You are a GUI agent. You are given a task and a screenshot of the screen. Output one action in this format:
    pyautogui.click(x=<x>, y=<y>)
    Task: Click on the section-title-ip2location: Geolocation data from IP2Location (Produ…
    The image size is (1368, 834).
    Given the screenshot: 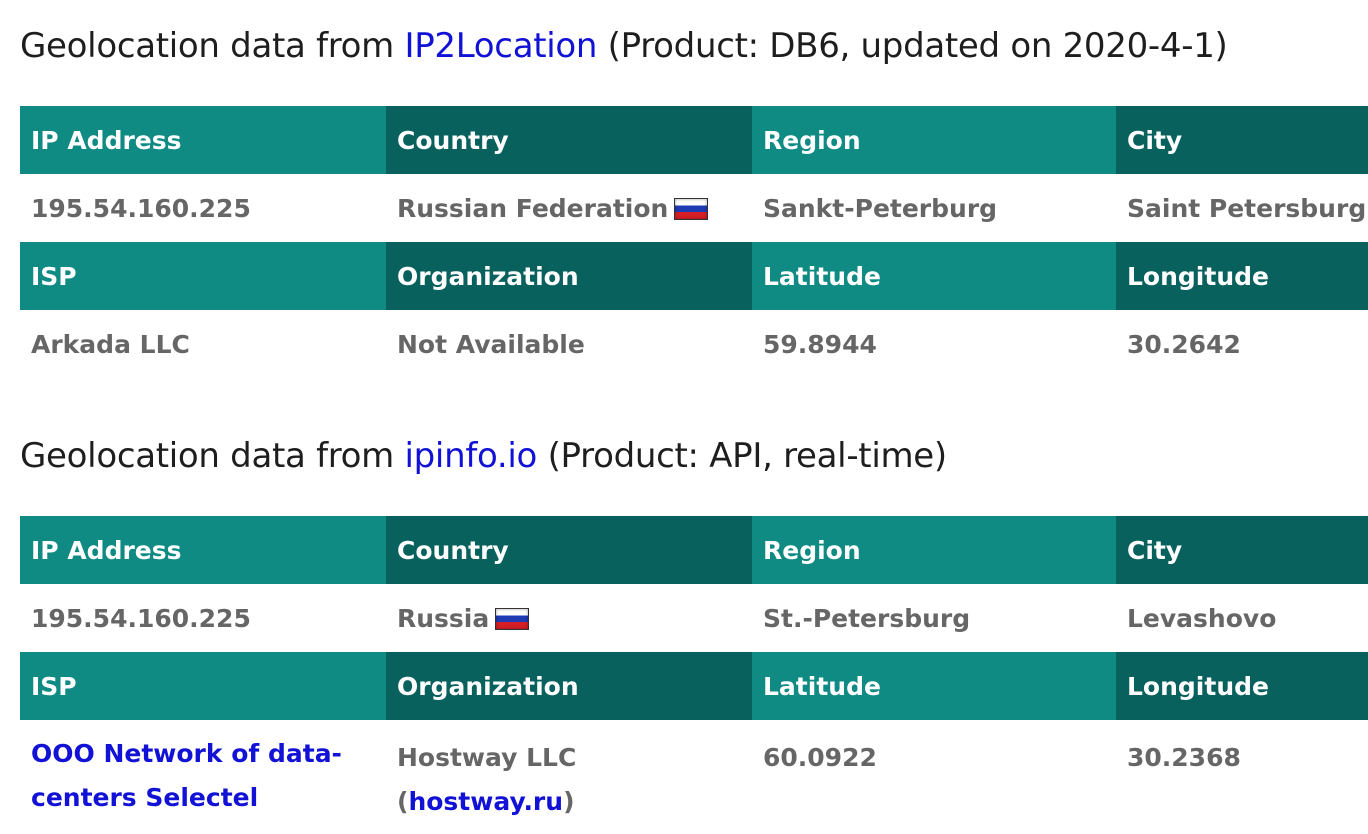 What is the action you would take?
    pyautogui.click(x=624, y=46)
    